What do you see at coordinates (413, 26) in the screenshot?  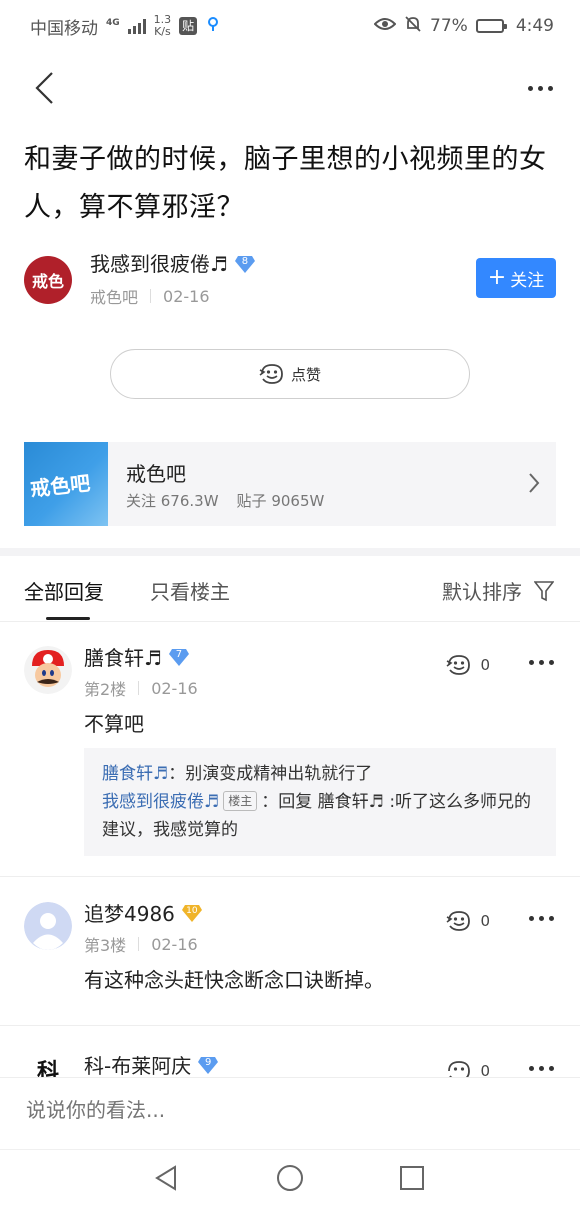 I see `mute-bell-icon` at bounding box center [413, 26].